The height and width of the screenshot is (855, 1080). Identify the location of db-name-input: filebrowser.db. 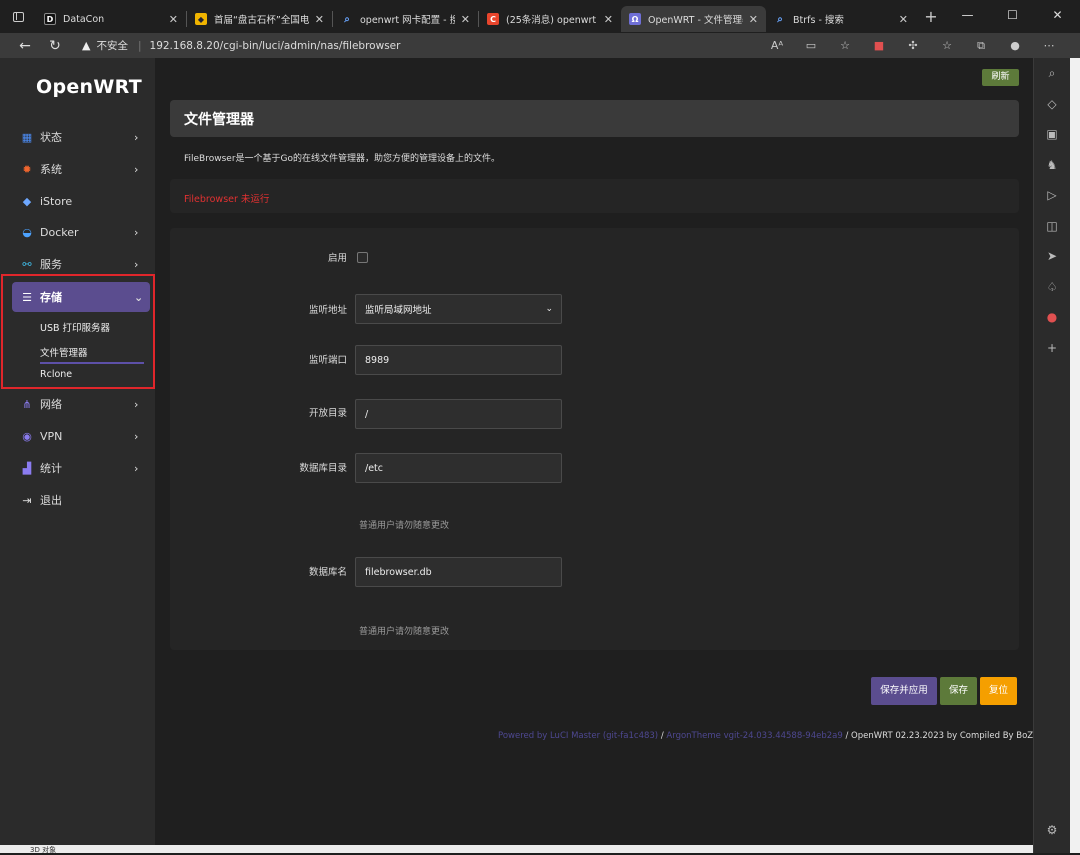
(458, 572).